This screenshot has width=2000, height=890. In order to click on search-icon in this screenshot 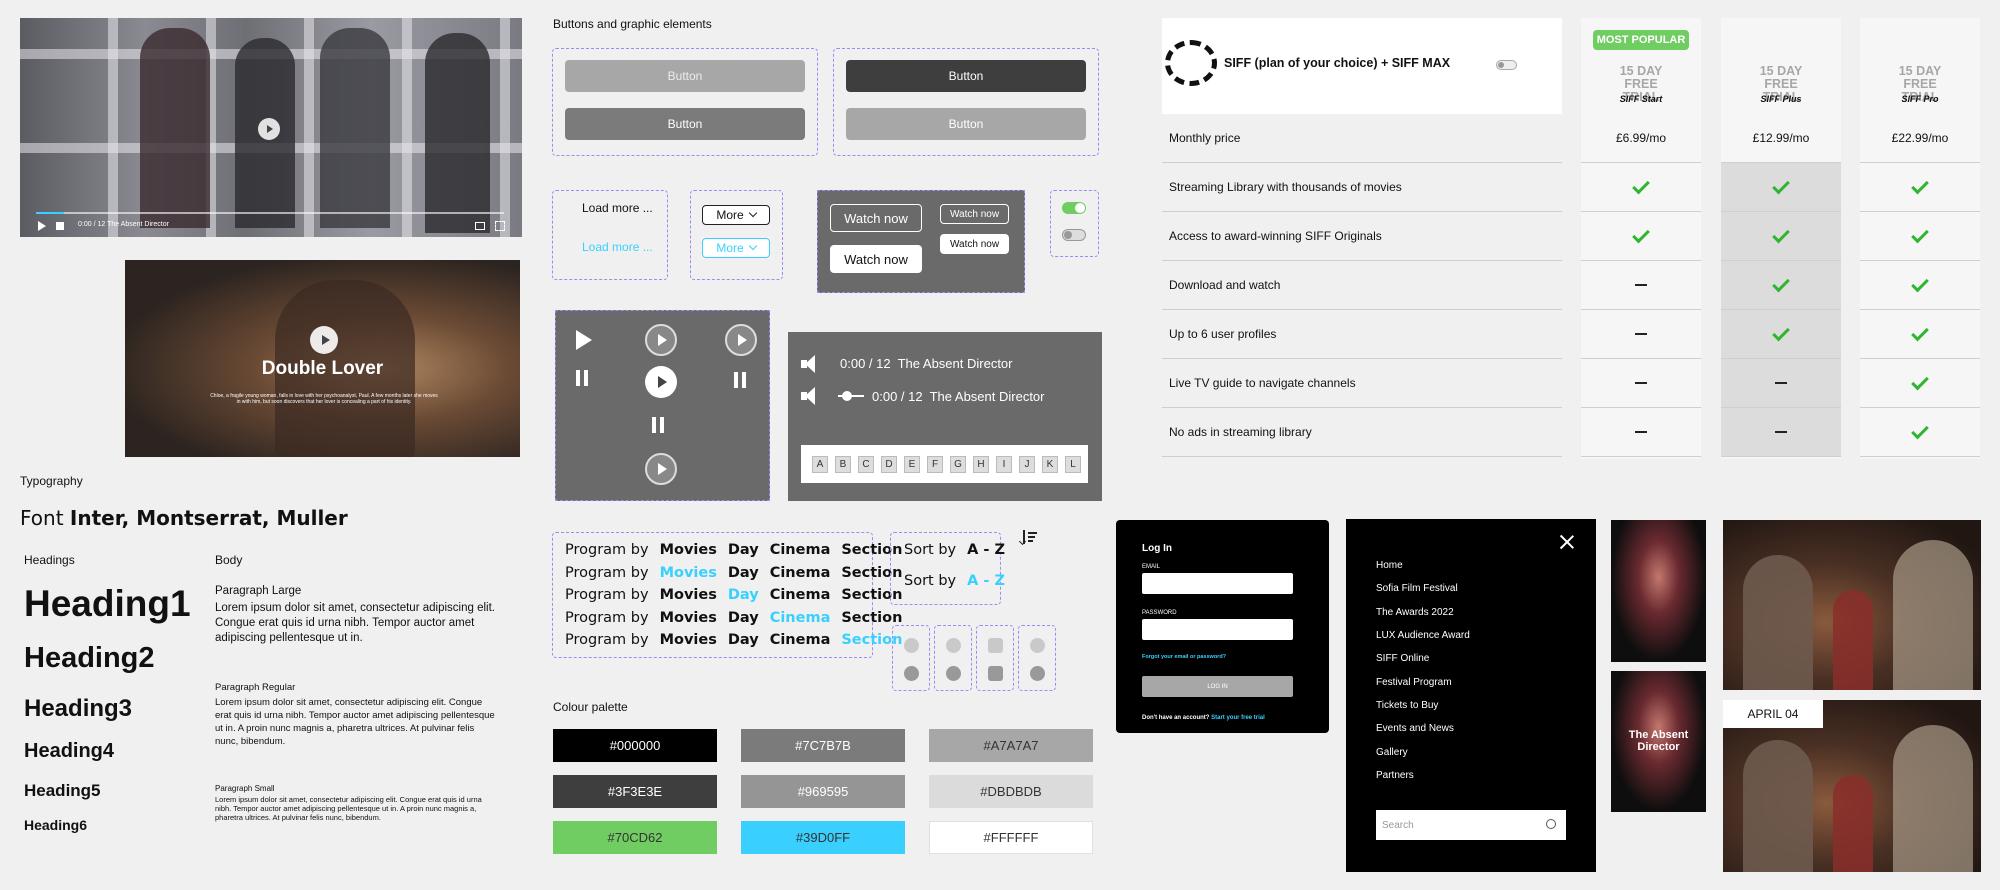, I will do `click(1551, 824)`.